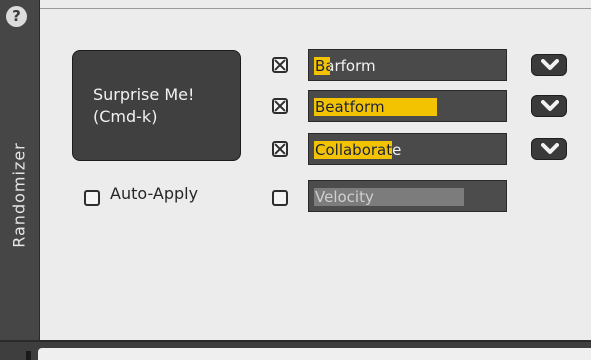 The image size is (591, 360). Describe the element at coordinates (353, 150) in the screenshot. I see `collaborate-label-dark: Collaborate` at that location.